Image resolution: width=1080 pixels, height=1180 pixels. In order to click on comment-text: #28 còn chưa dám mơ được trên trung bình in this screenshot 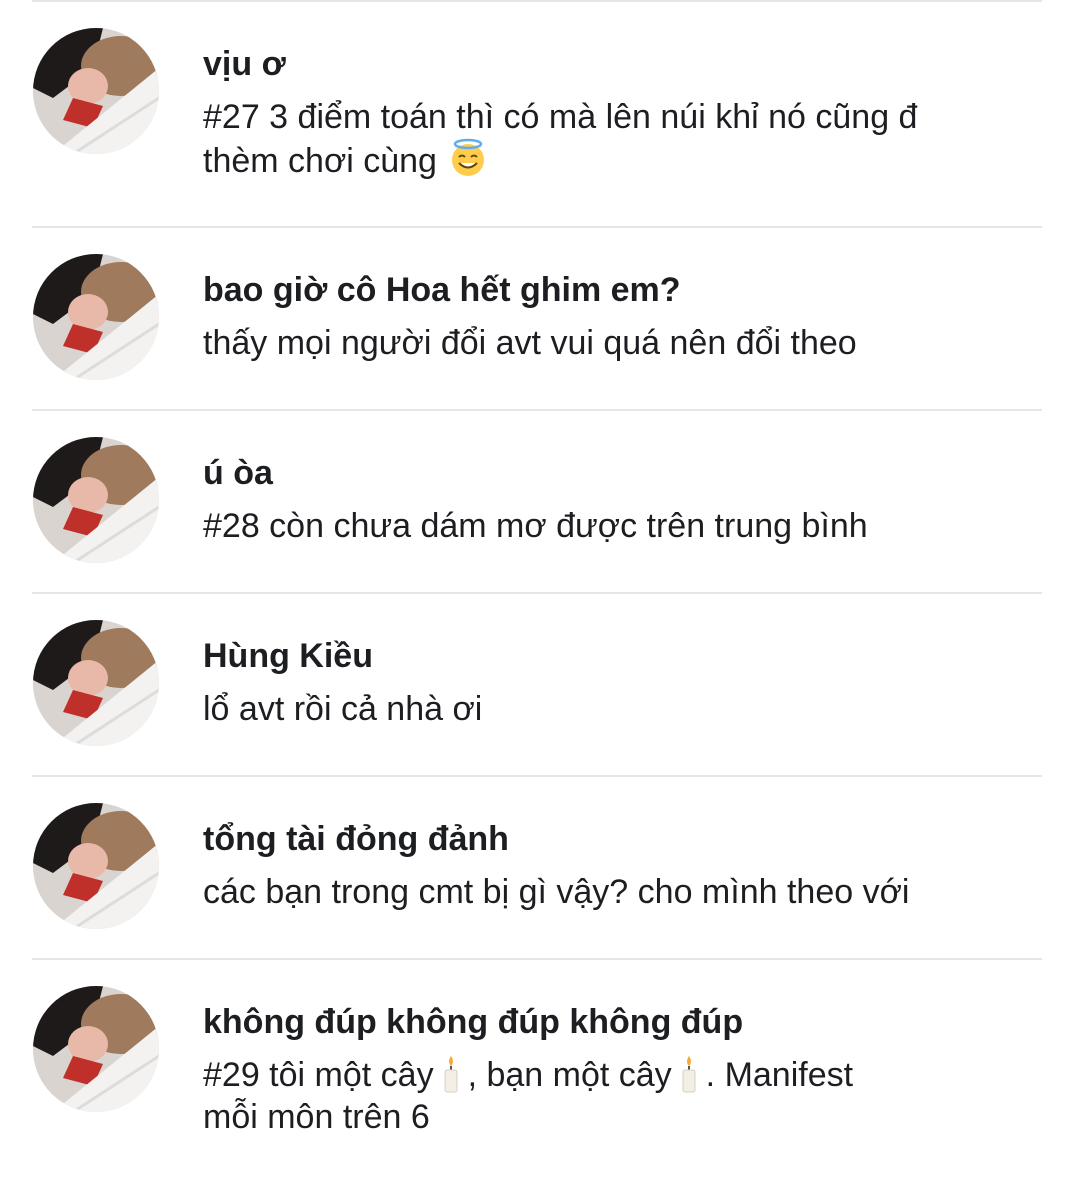, I will do `click(535, 526)`.